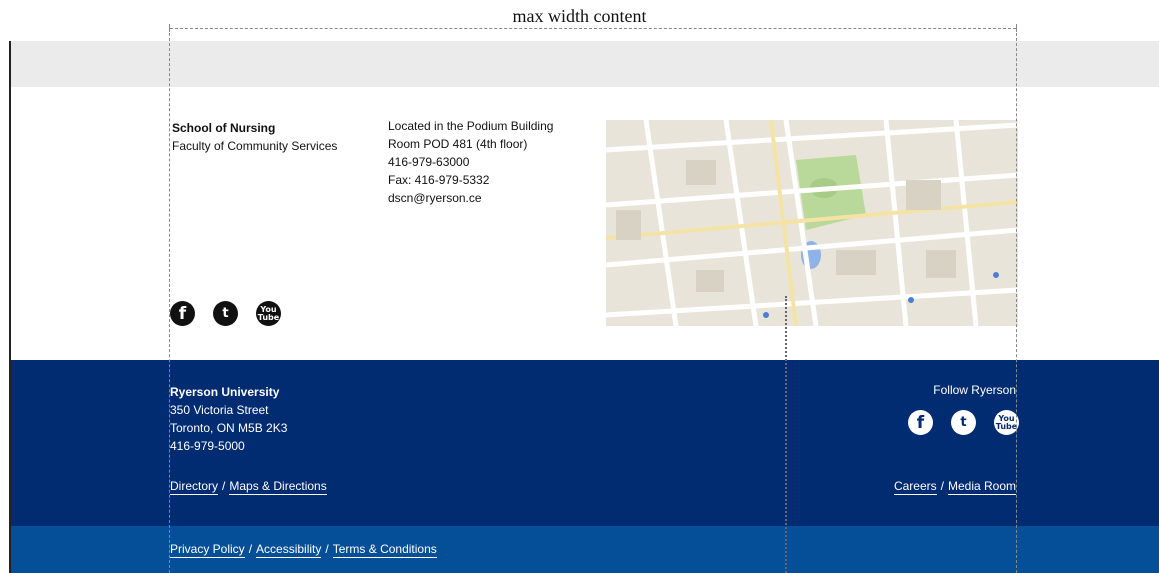  I want to click on footer-links-left: Directory / Maps & Directions, so click(248, 487).